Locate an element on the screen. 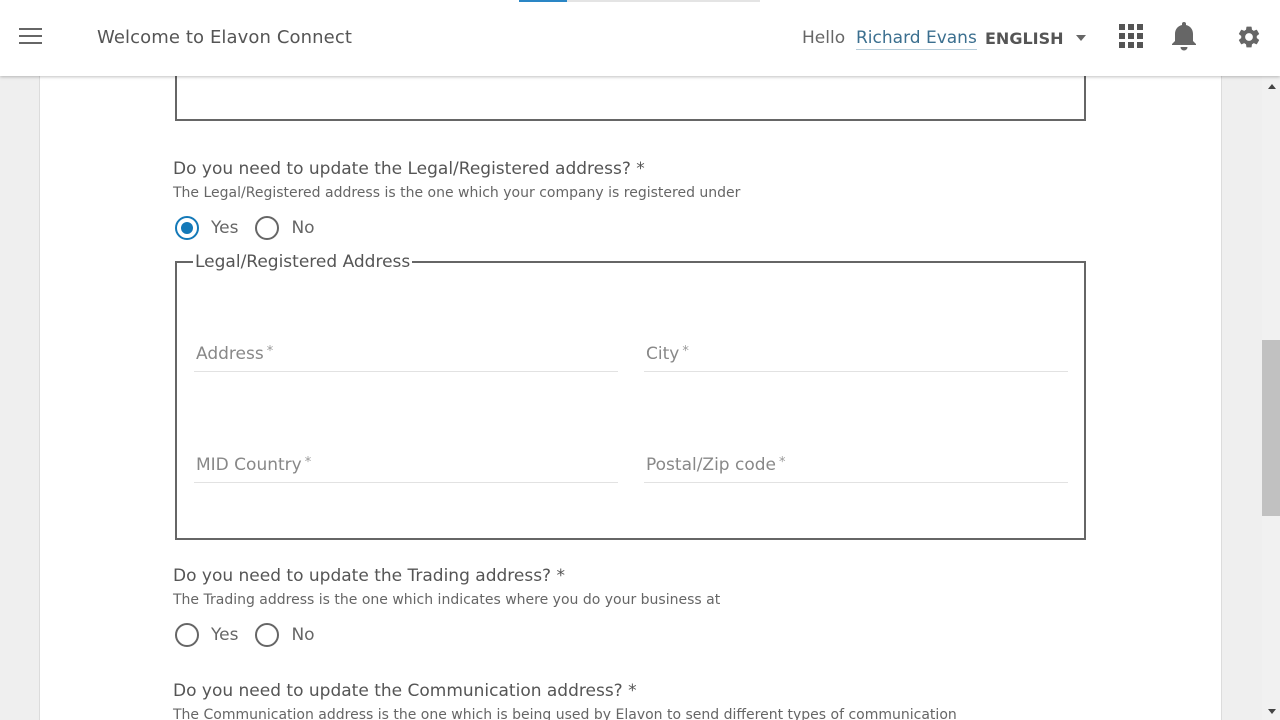  loading-progress-bar is located at coordinates (639, 1).